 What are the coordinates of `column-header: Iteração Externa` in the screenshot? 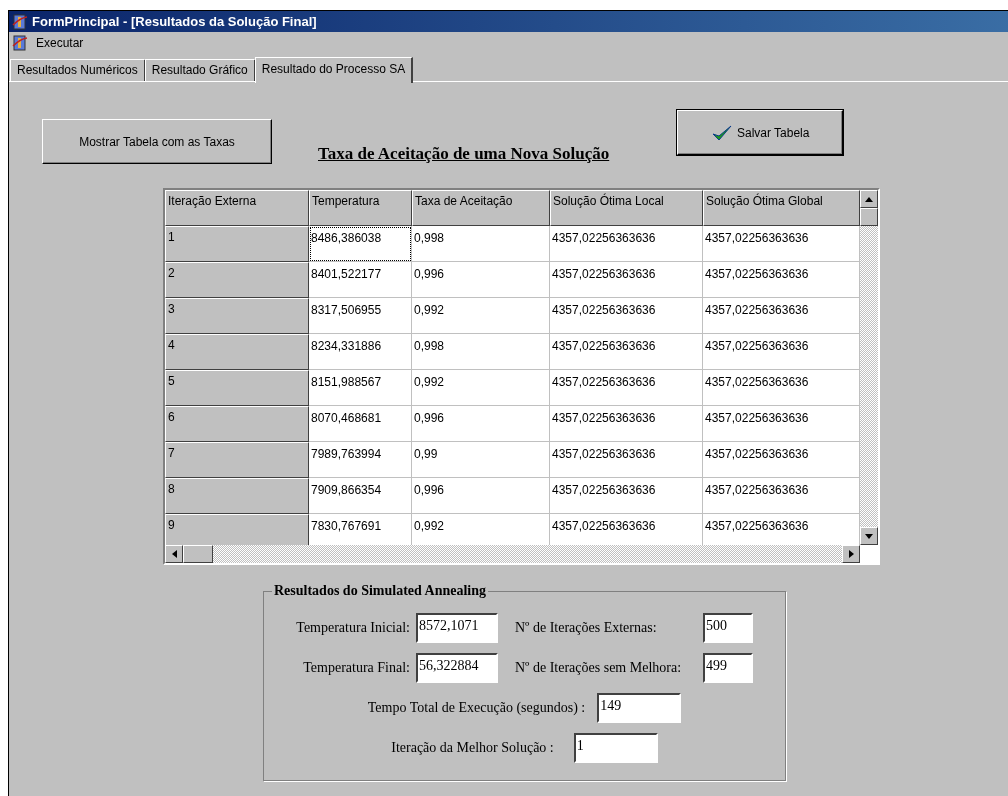 It's located at (237, 208).